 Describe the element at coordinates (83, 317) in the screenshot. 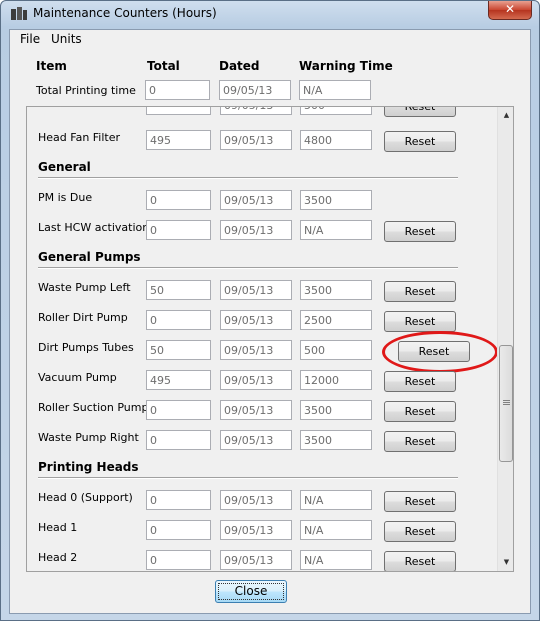

I see `row-label-roller-dirt-pump: Roller Dirt Pump` at that location.